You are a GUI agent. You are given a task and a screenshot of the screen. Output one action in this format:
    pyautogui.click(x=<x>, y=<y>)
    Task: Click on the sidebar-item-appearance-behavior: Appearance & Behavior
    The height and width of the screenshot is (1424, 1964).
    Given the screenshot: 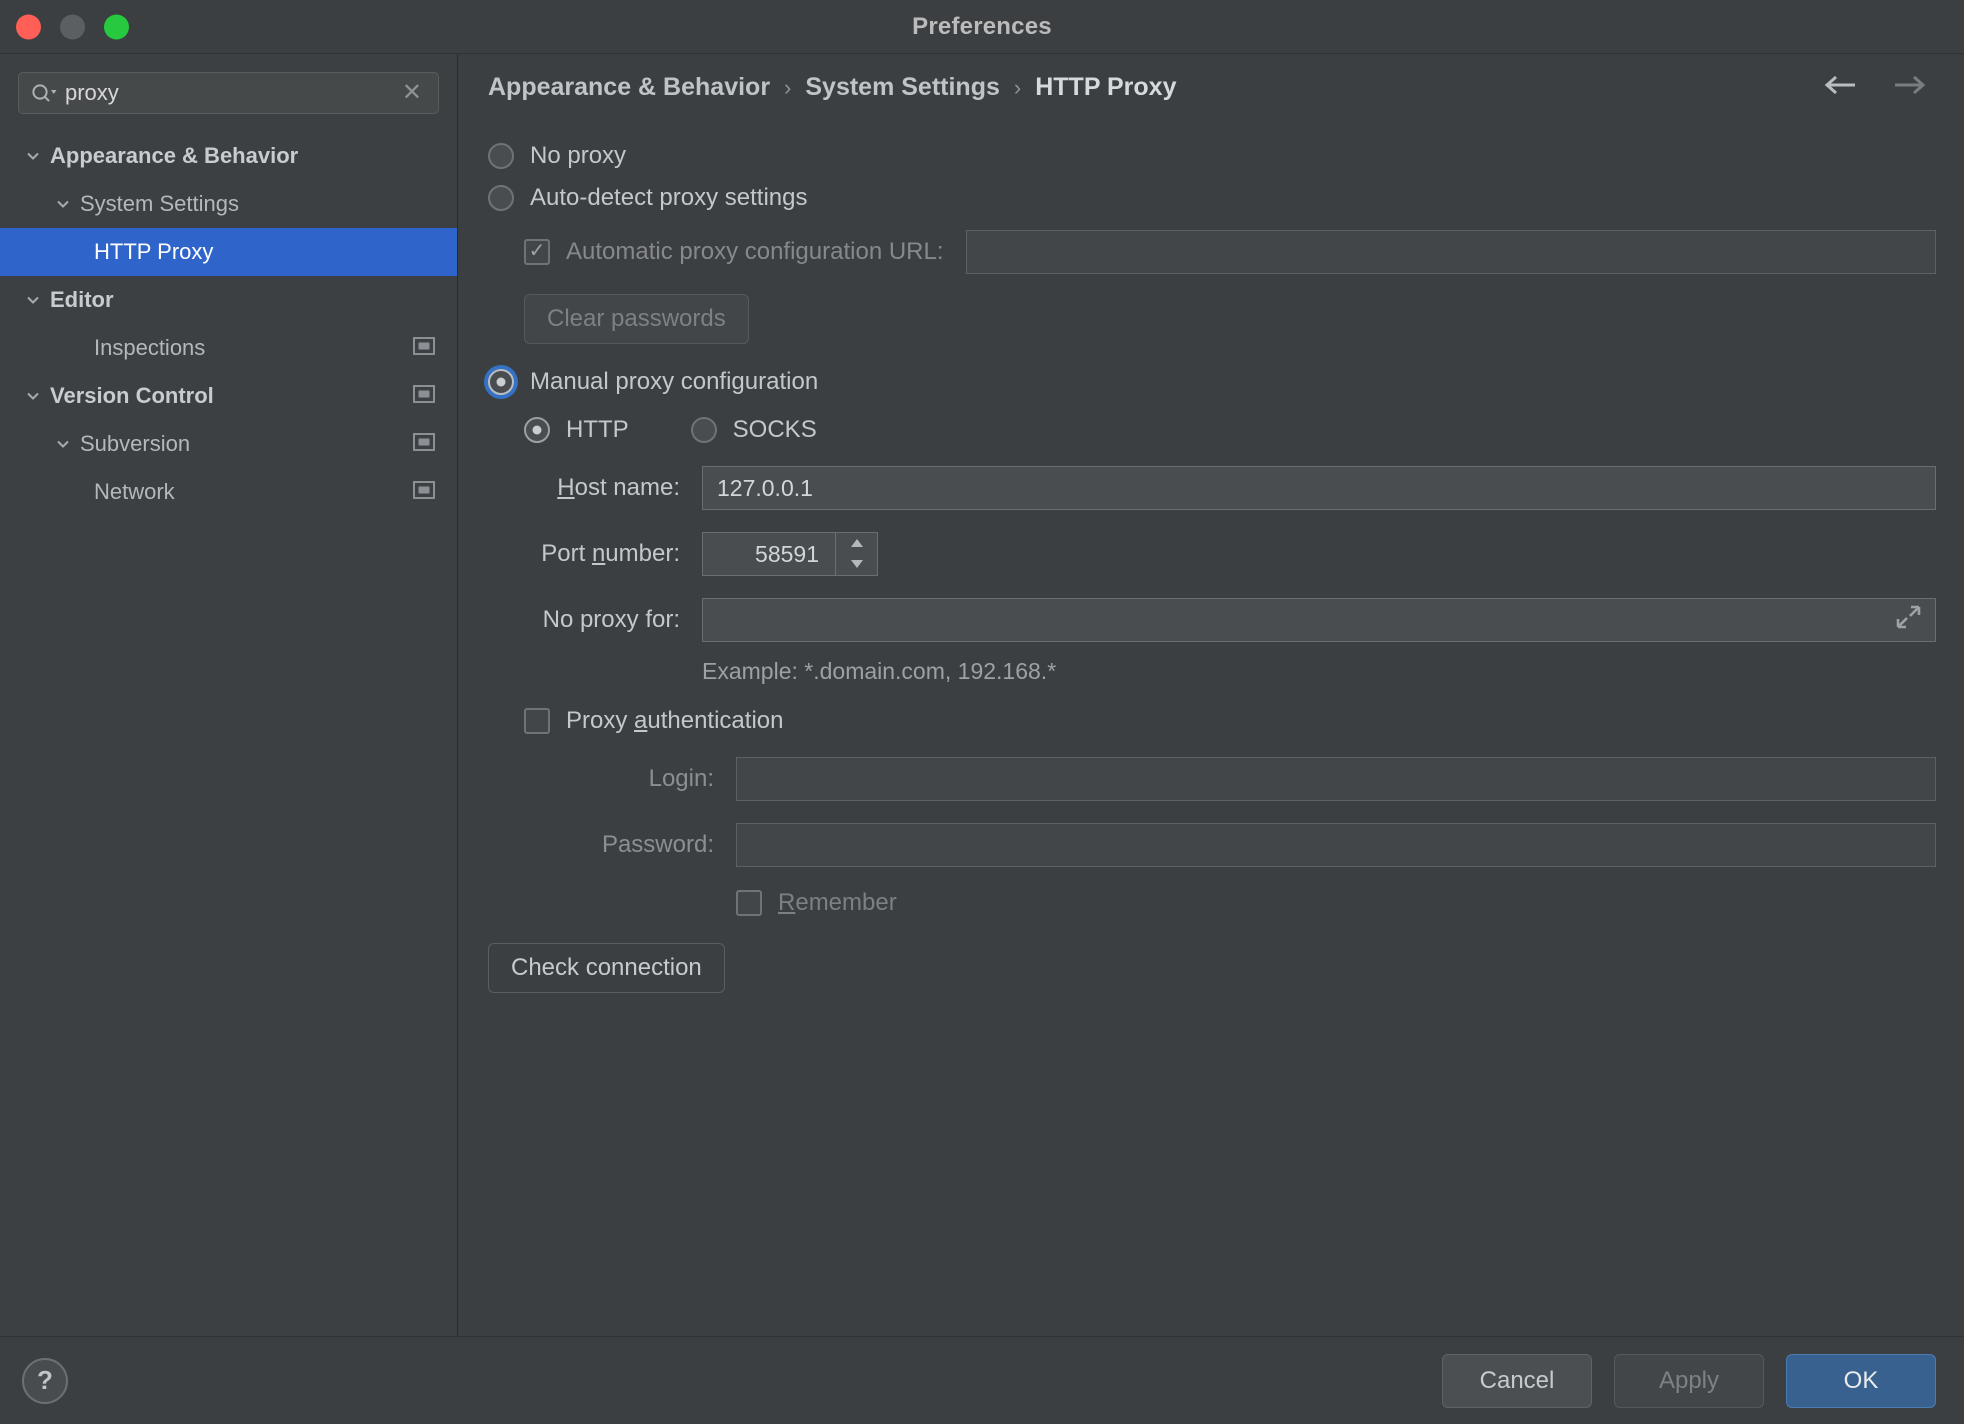 What is the action you would take?
    pyautogui.click(x=228, y=156)
    